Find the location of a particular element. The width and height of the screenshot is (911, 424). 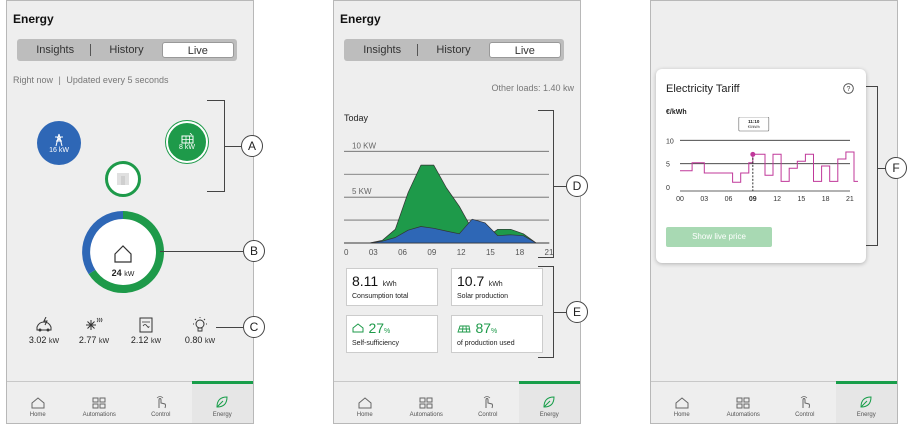

callout-b: B is located at coordinates (254, 251).